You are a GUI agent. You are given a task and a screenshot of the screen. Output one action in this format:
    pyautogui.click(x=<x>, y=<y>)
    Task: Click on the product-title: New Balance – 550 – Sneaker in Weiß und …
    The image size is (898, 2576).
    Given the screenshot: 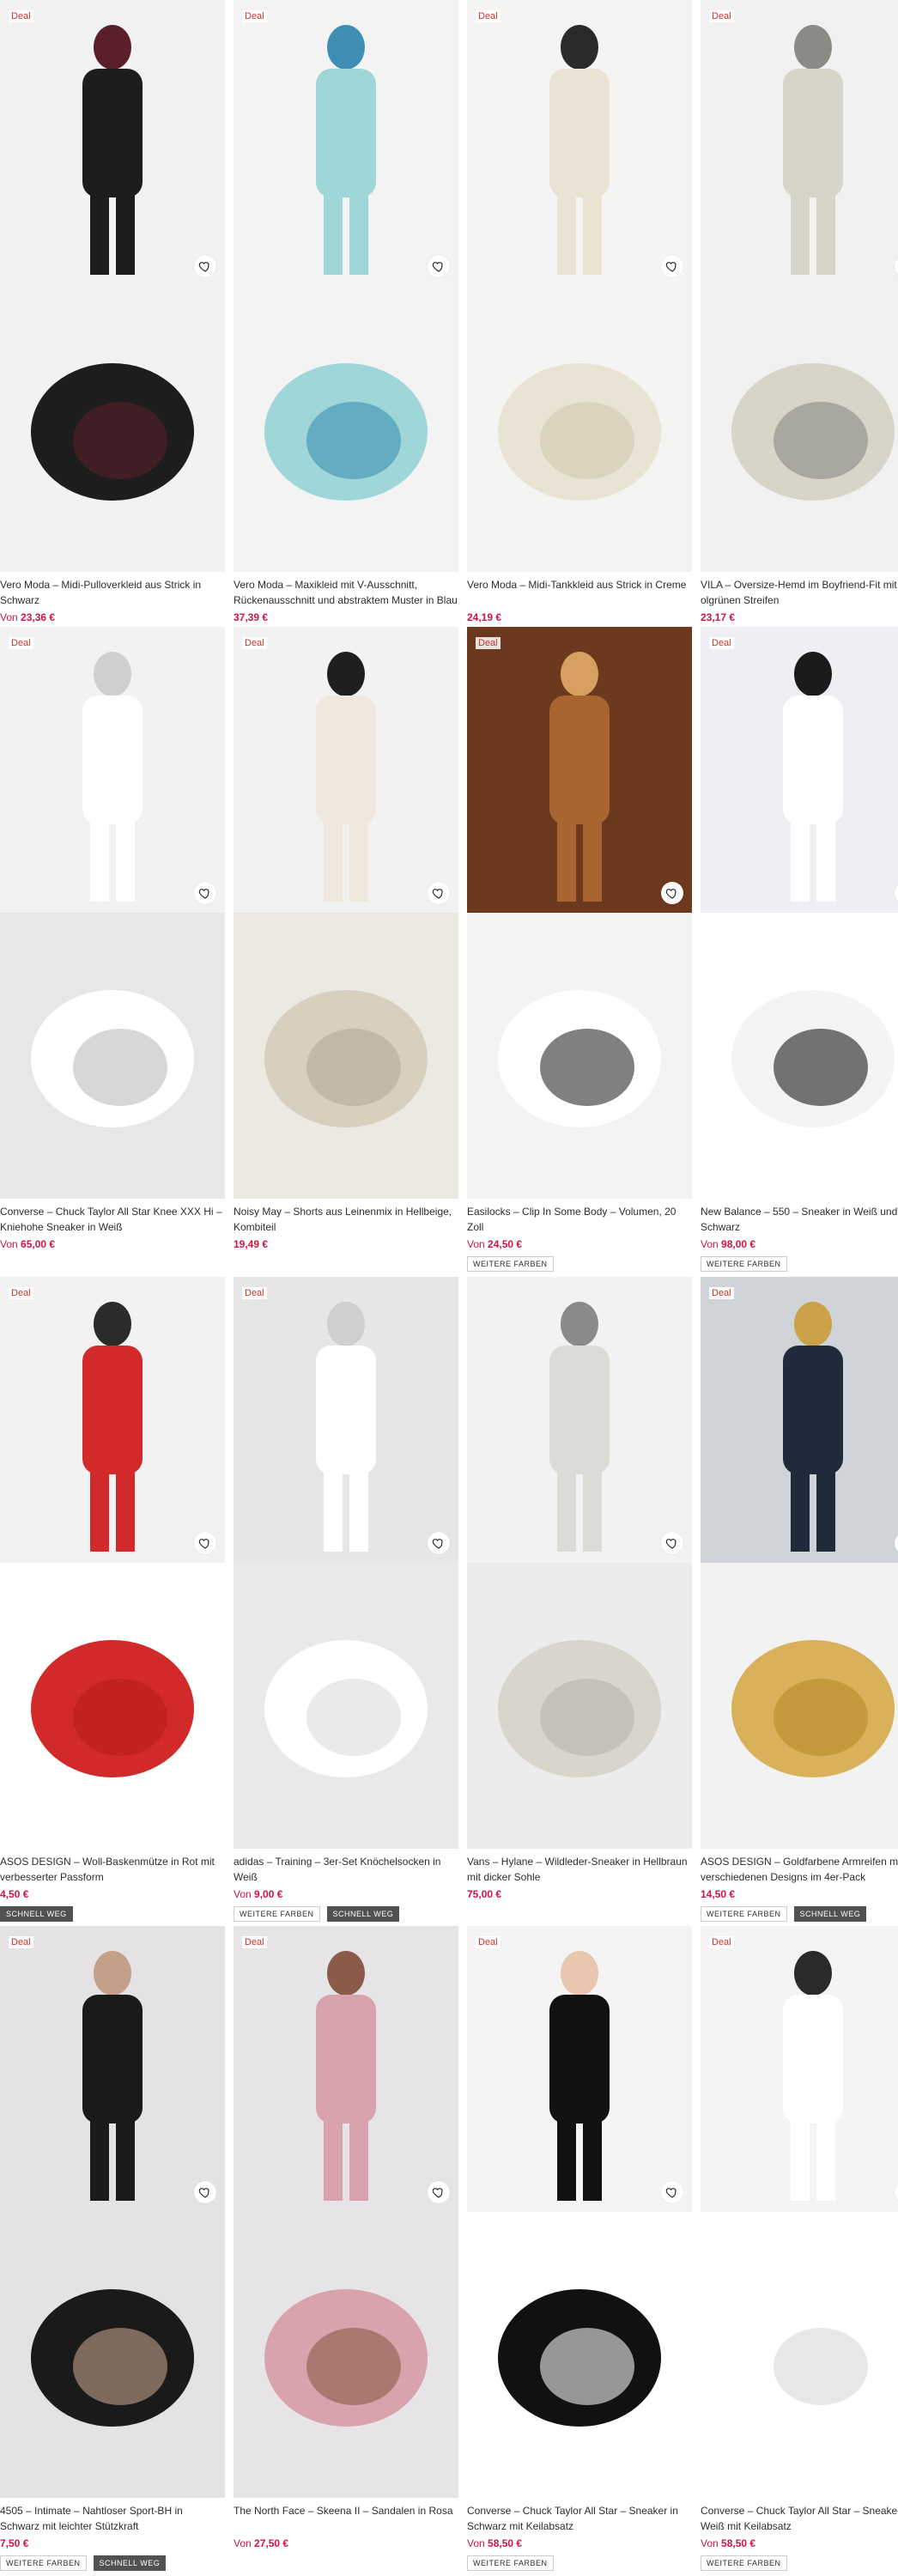 What is the action you would take?
    pyautogui.click(x=799, y=1218)
    